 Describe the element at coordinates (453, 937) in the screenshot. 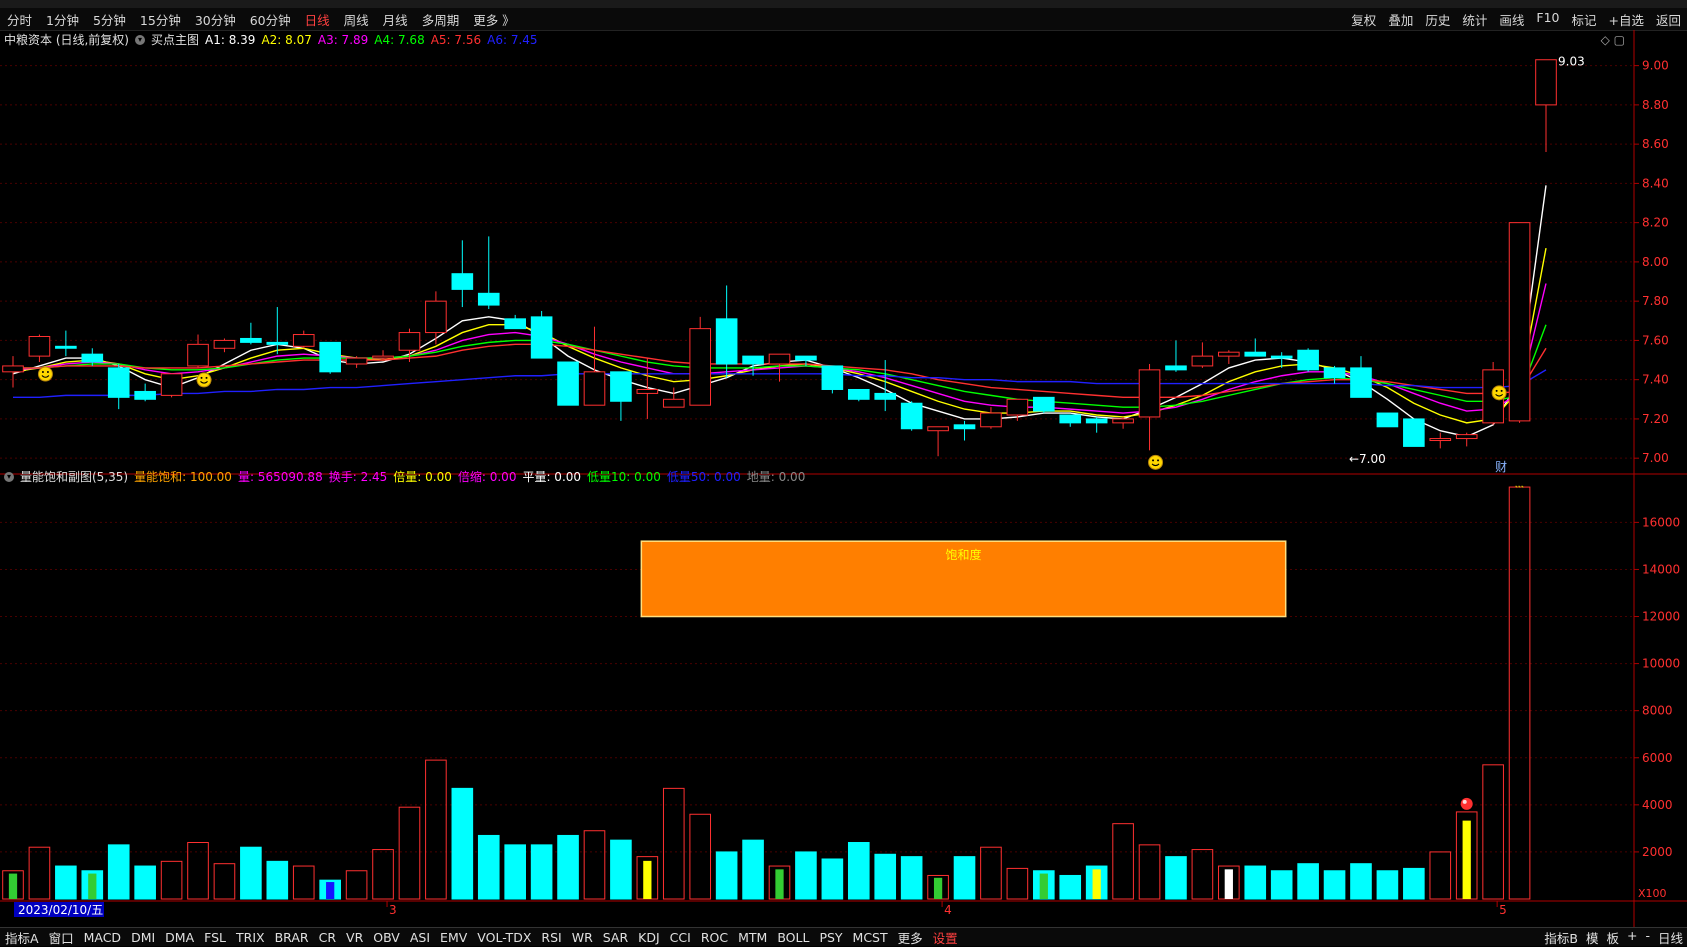

I see `indicator-tab: EMV` at that location.